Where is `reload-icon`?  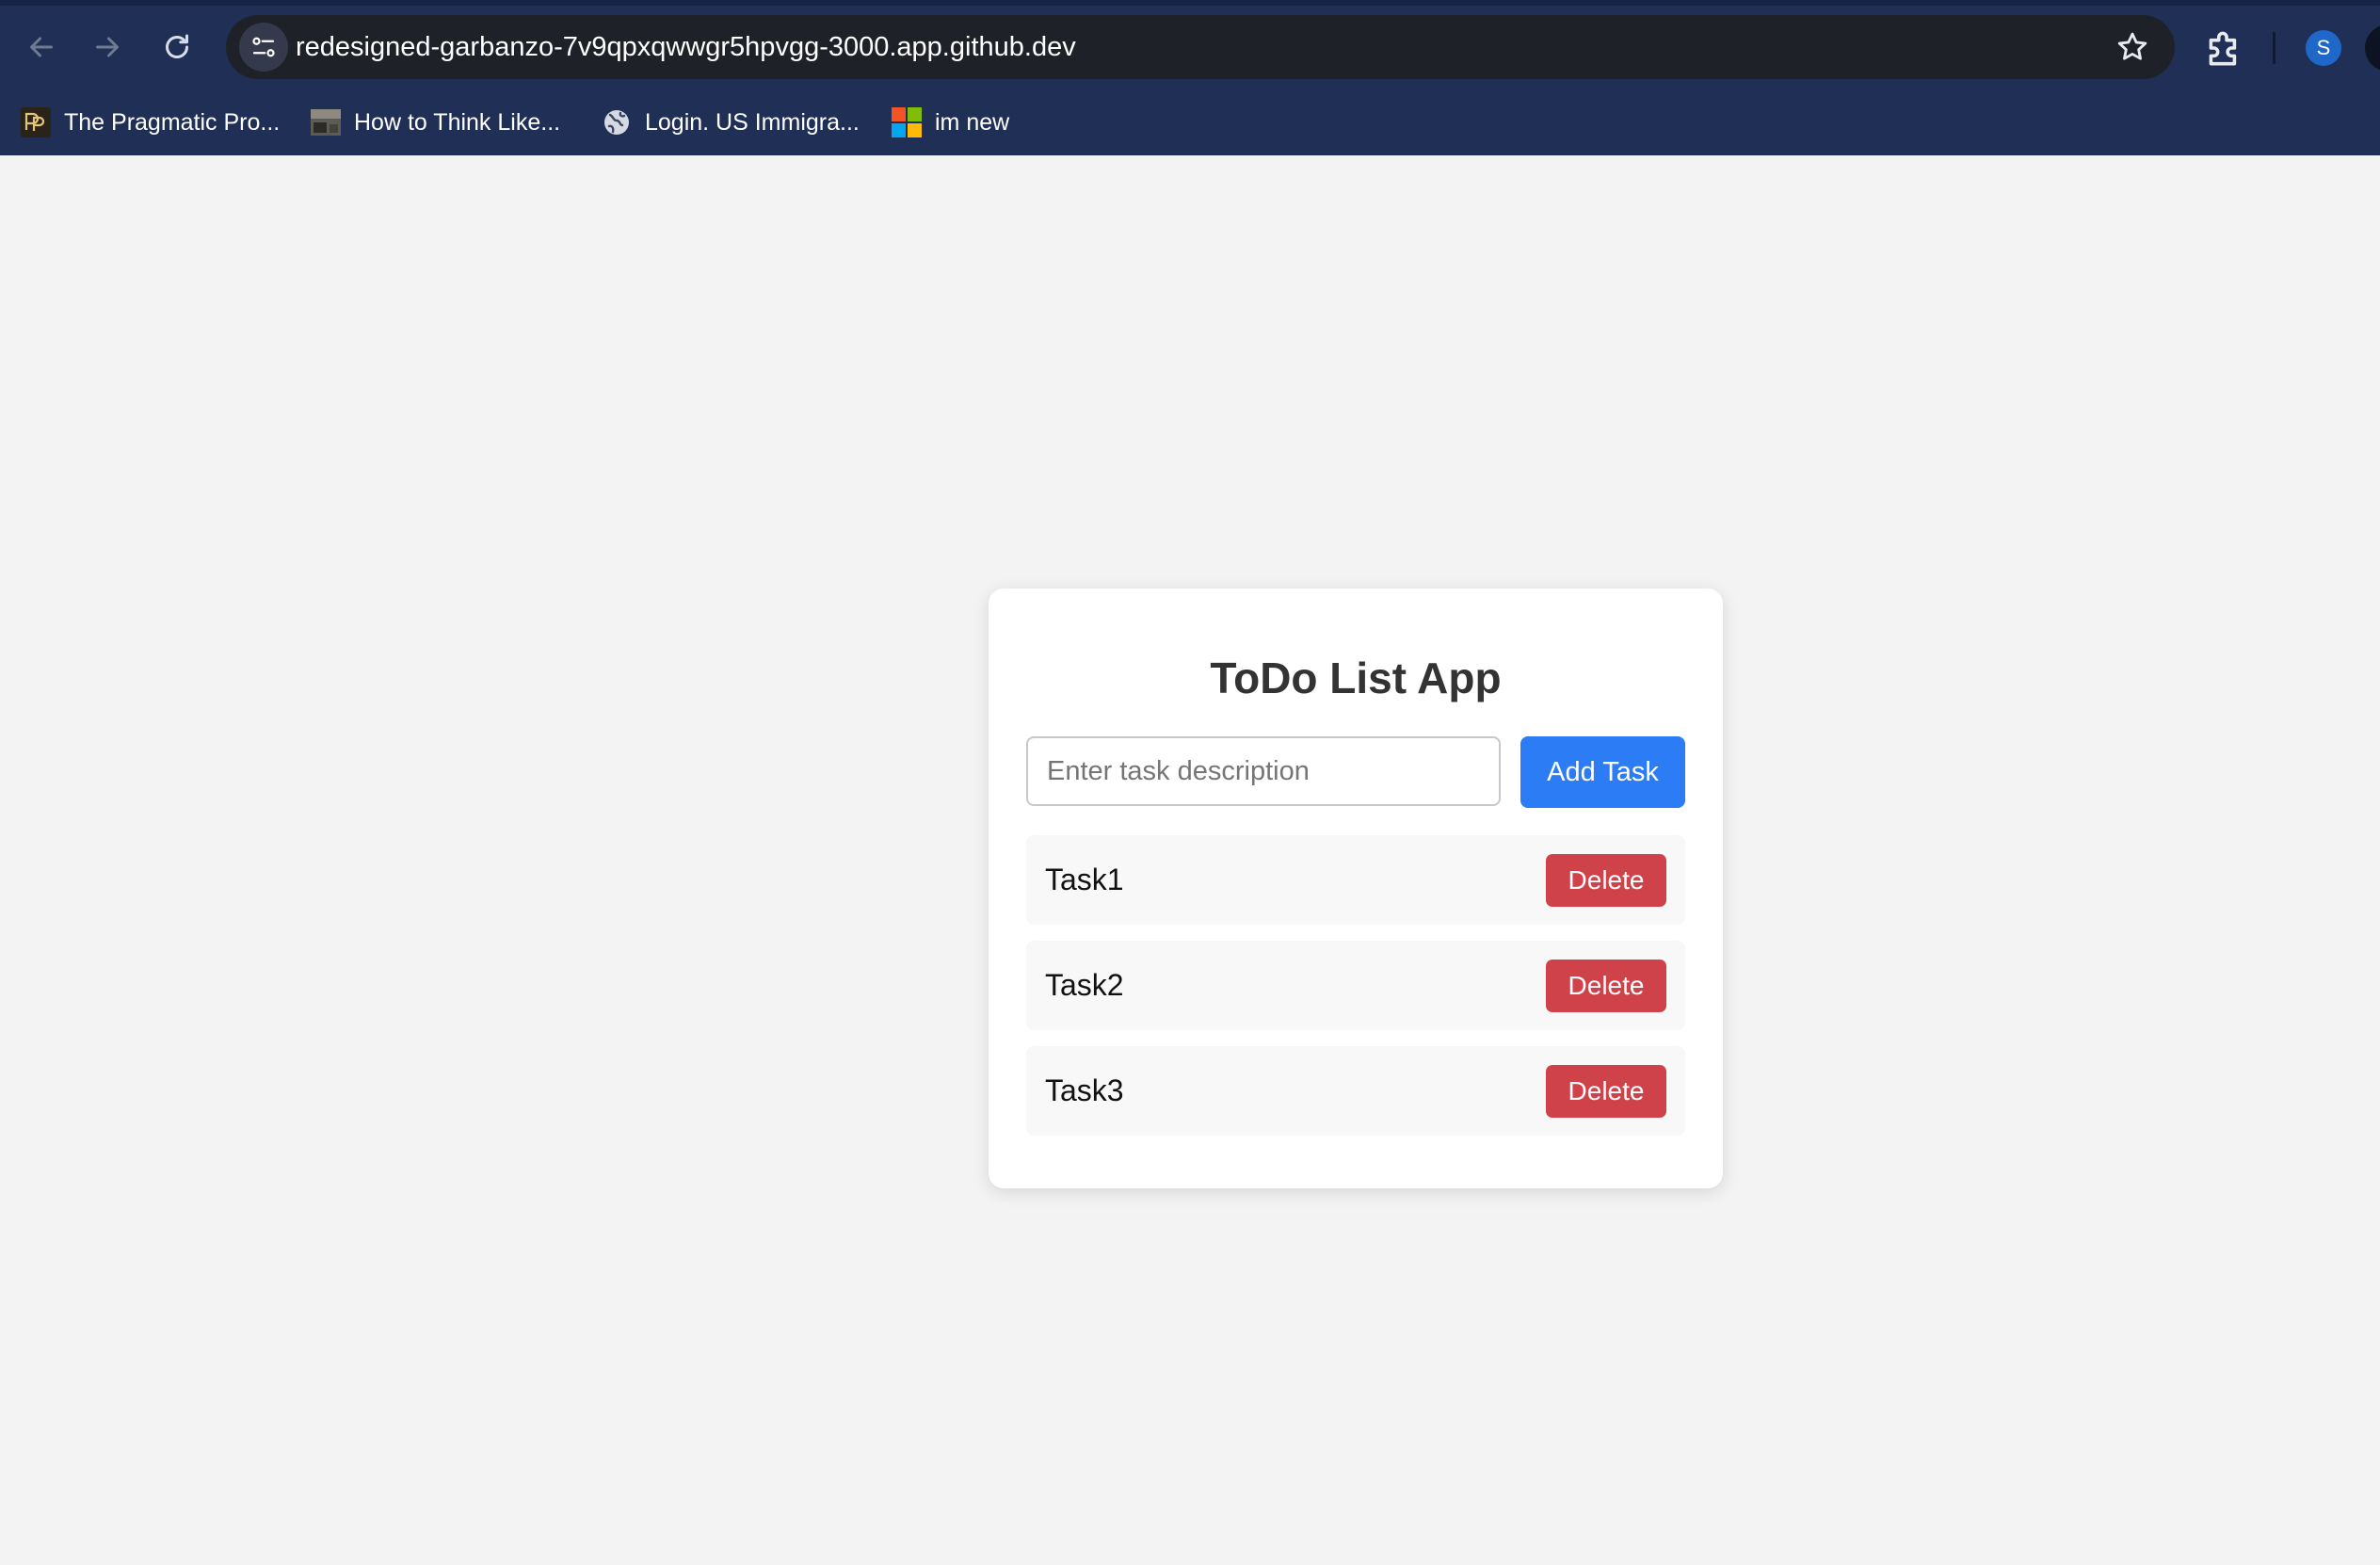 reload-icon is located at coordinates (177, 46).